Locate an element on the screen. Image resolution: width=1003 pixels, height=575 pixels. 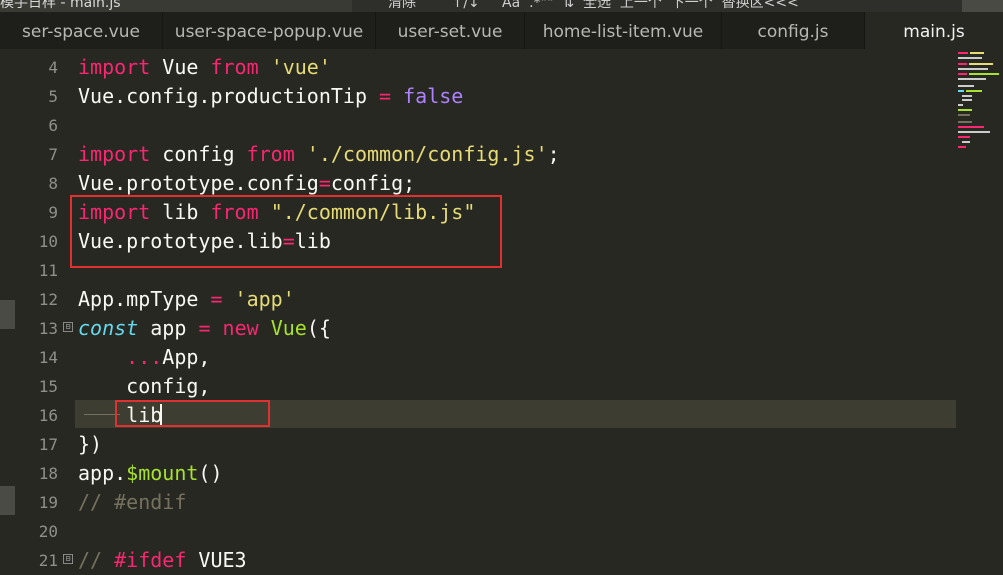
highlight-box-lib is located at coordinates (192, 413).